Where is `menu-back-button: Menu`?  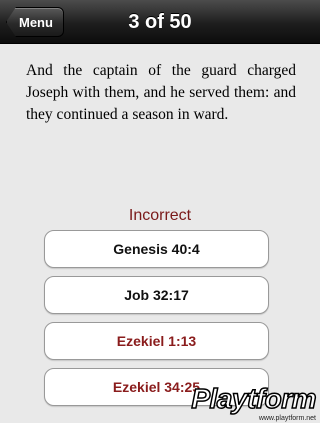 menu-back-button: Menu is located at coordinates (35, 22).